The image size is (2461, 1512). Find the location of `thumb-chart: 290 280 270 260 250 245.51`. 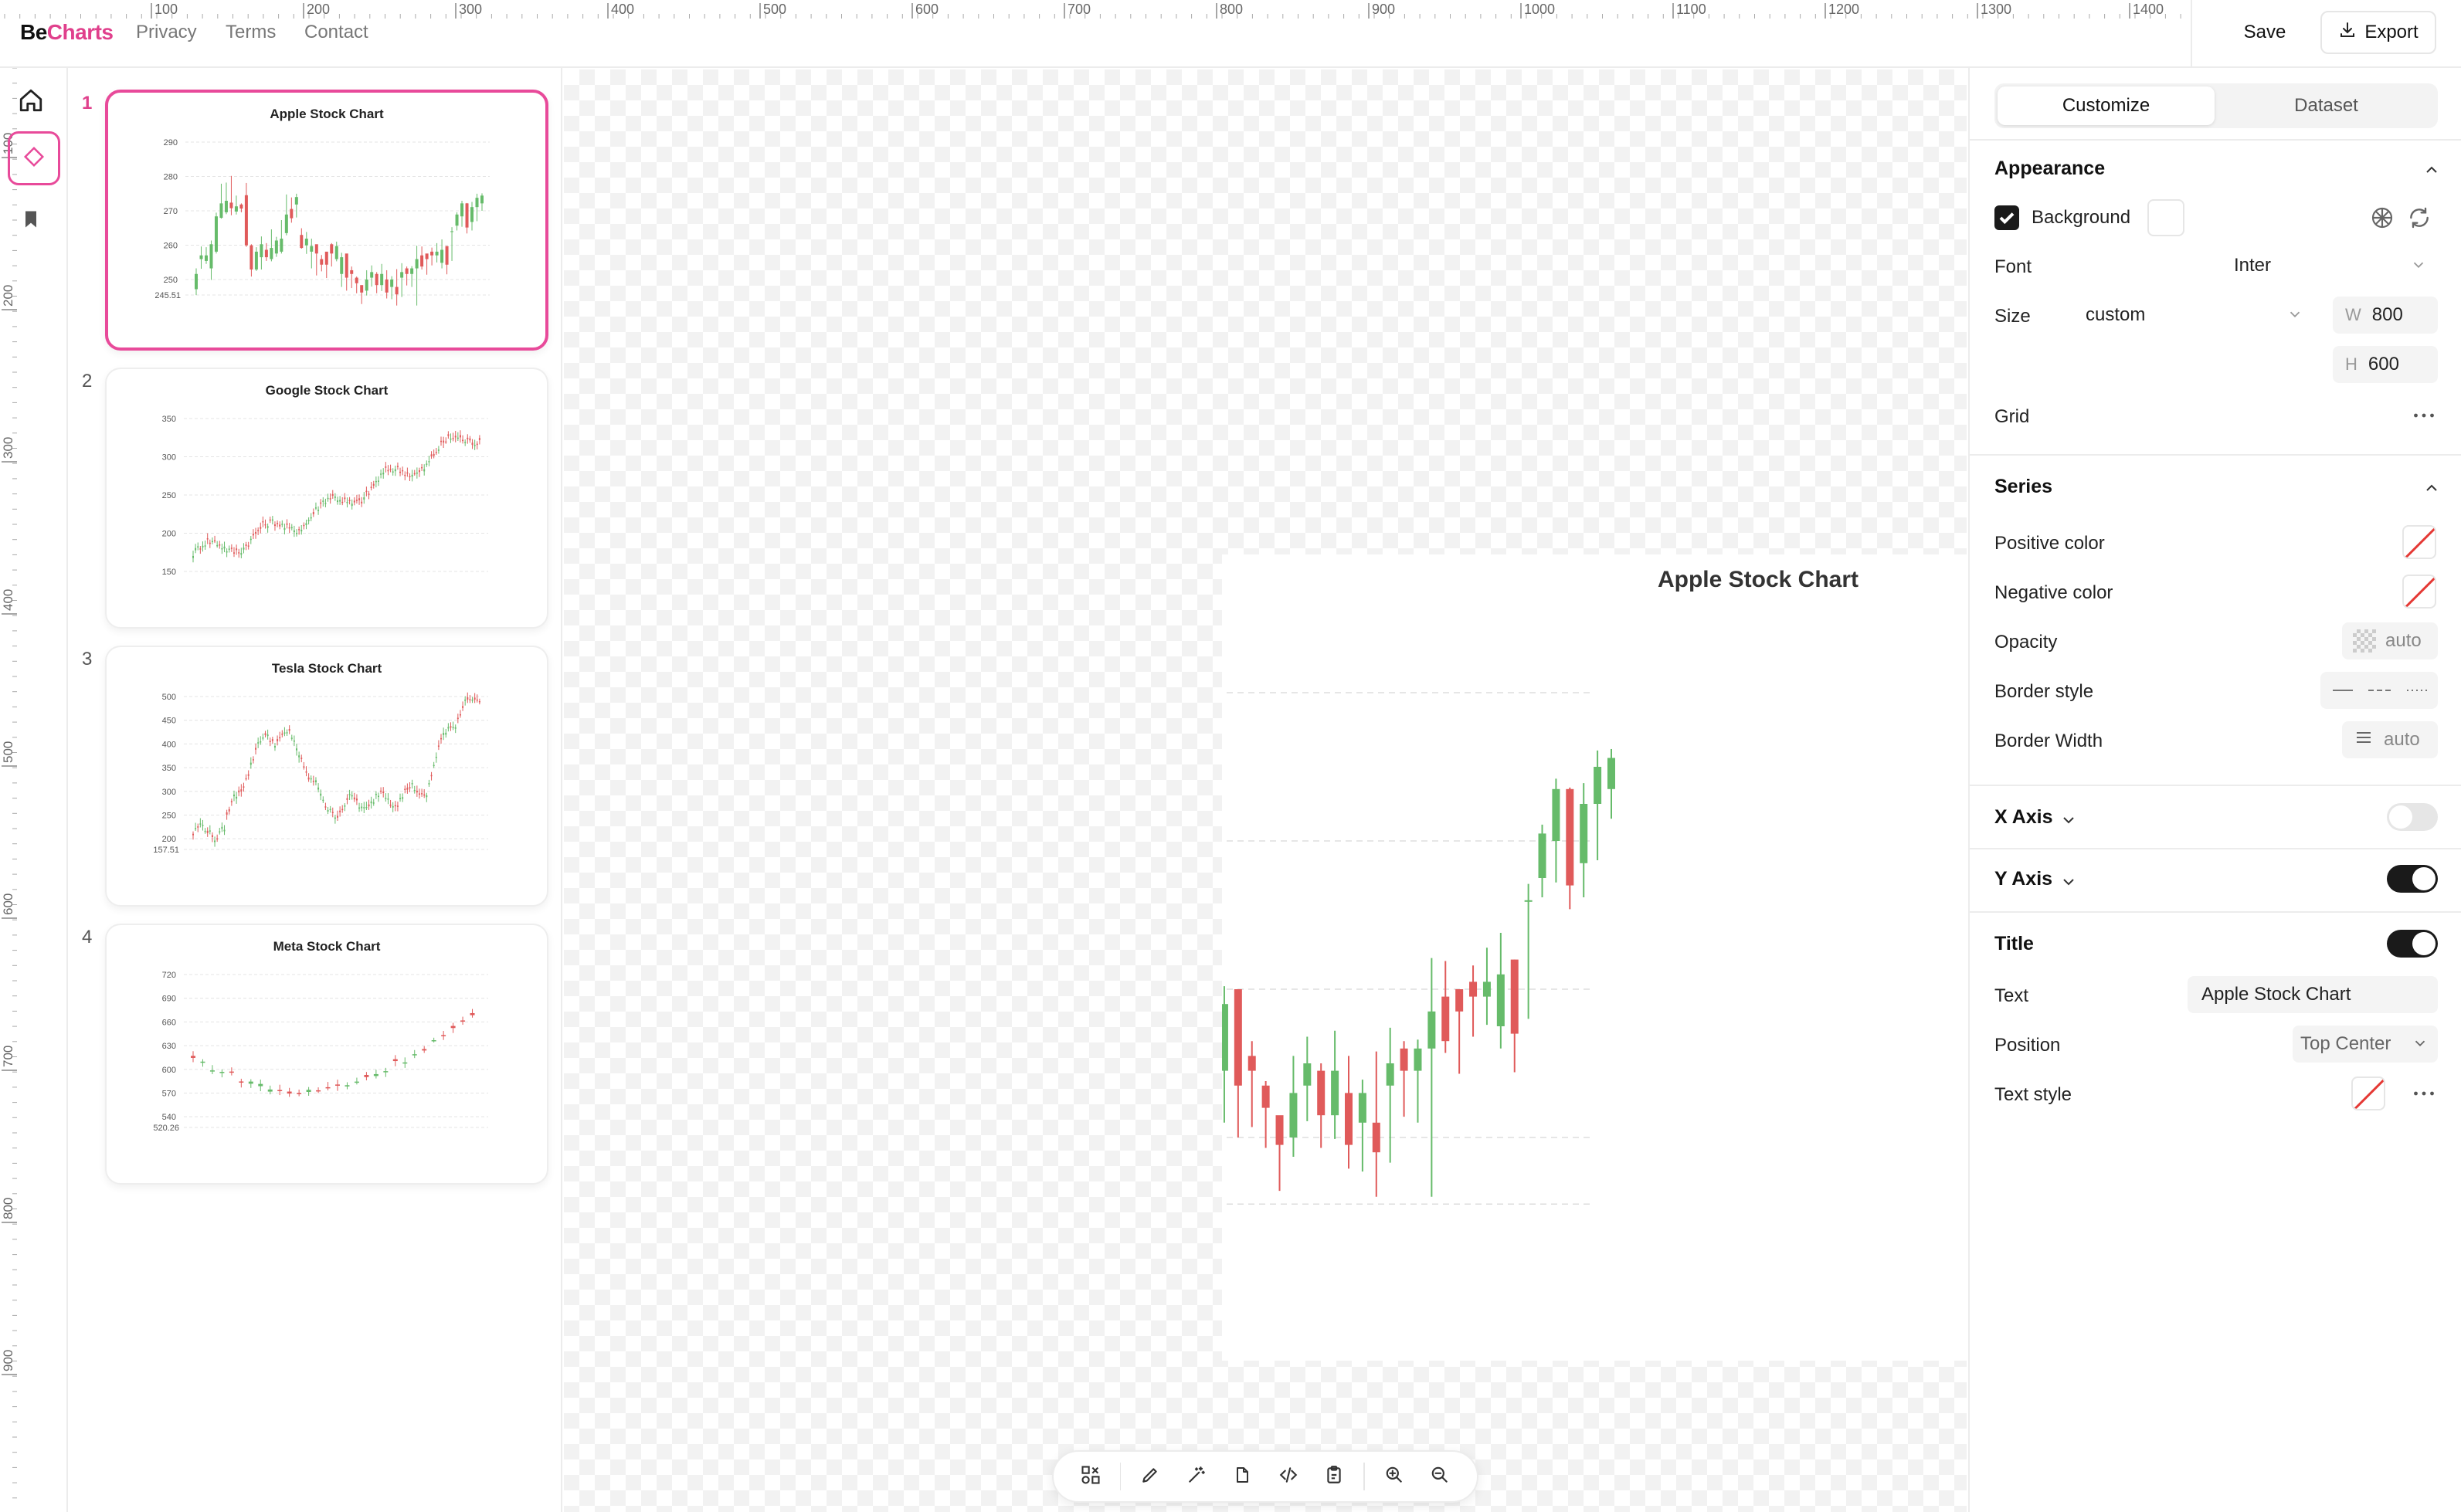

thumb-chart: 290 280 270 260 250 245.51 is located at coordinates (322, 222).